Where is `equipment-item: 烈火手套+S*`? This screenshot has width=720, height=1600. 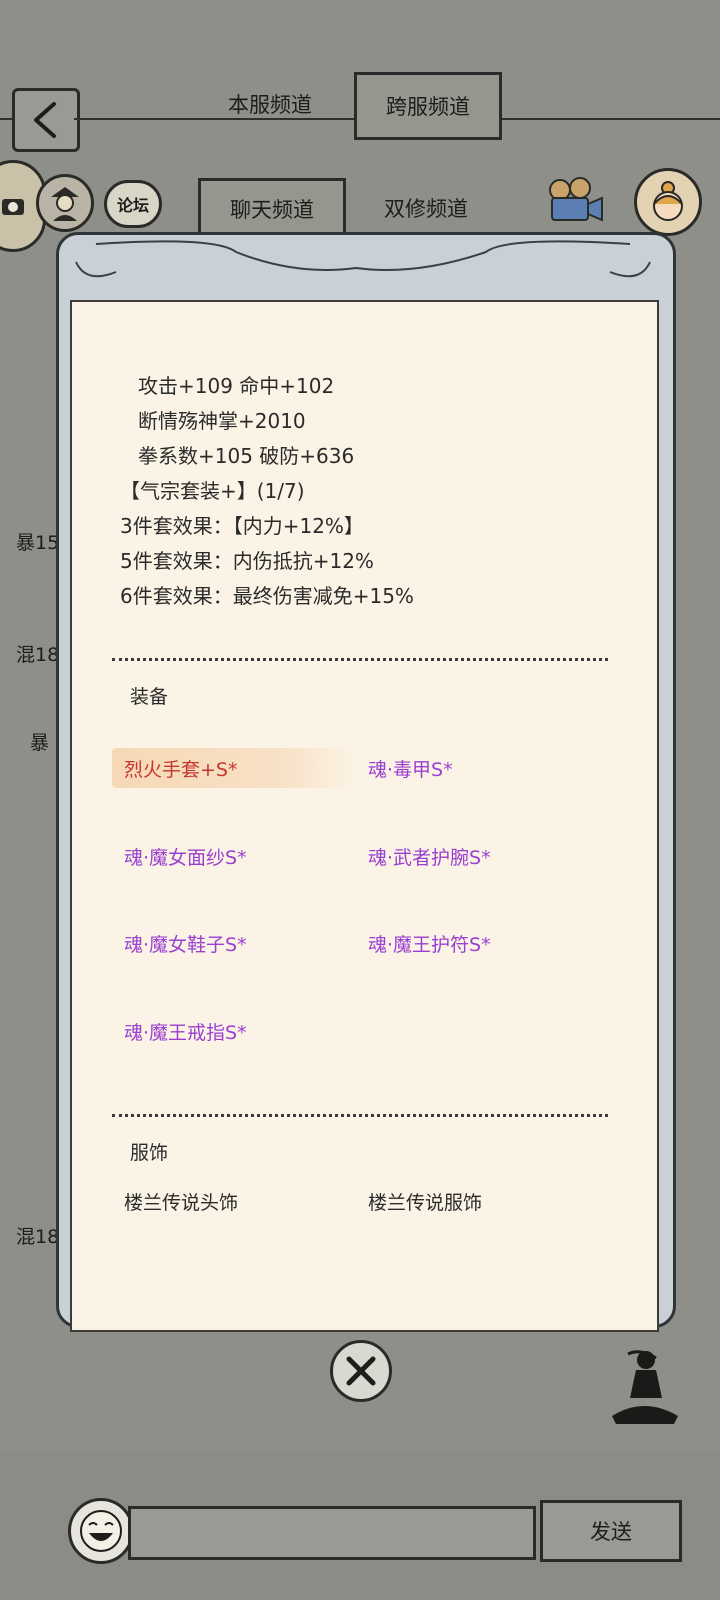
equipment-item: 烈火手套+S* is located at coordinates (180, 768).